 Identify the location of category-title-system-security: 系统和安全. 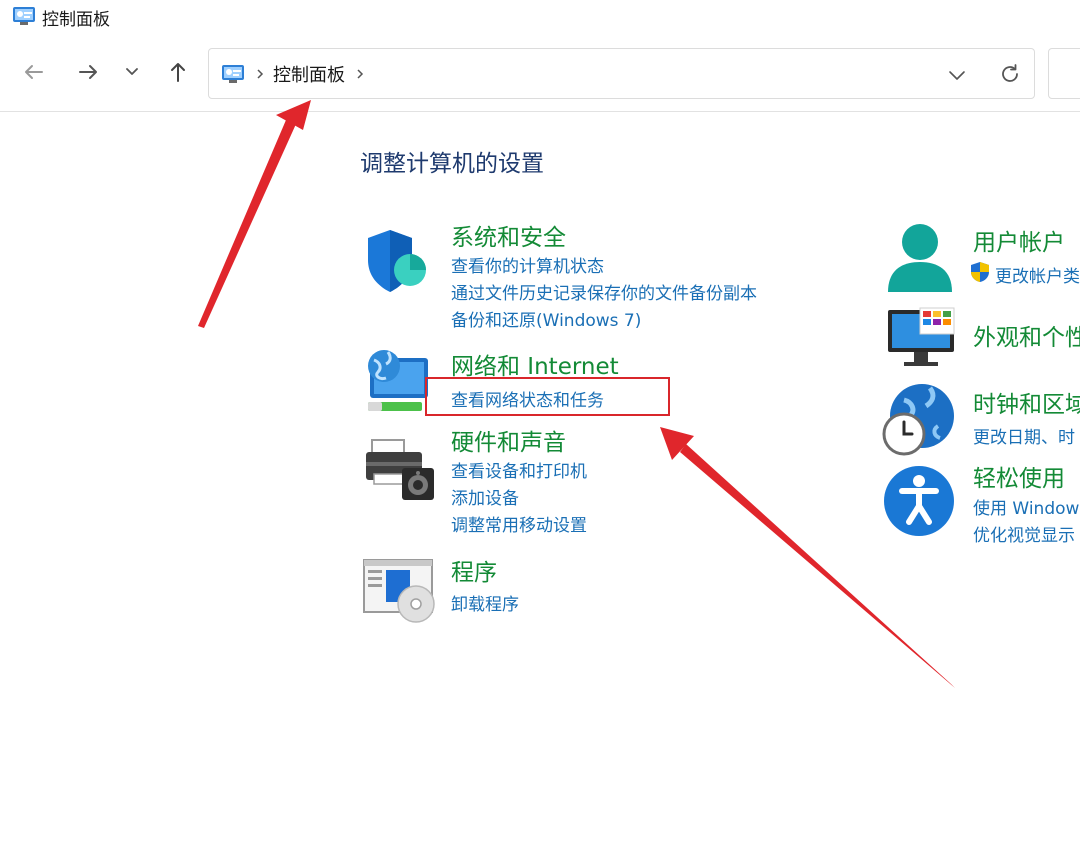
(508, 235).